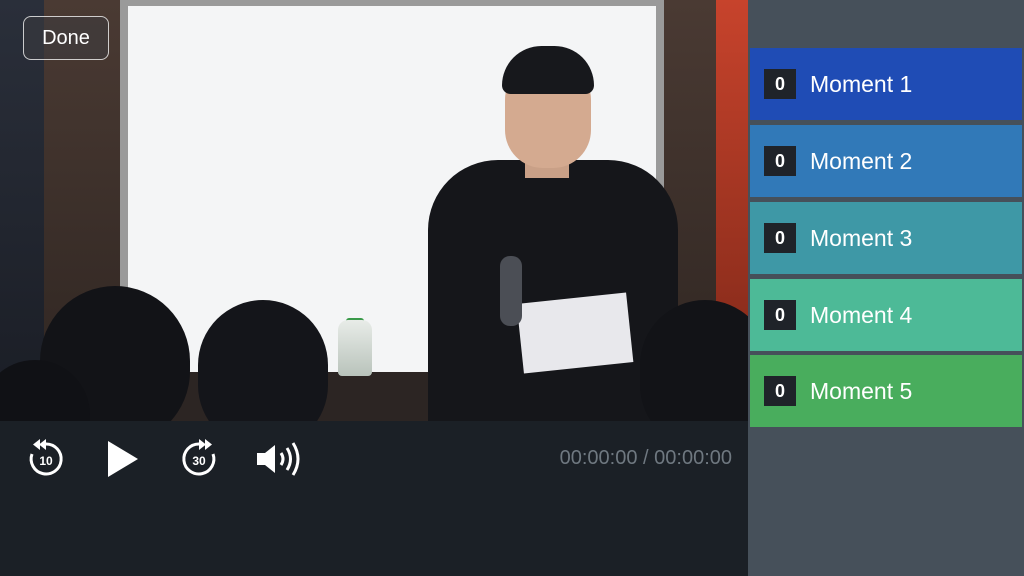 This screenshot has height=576, width=1024. Describe the element at coordinates (693, 458) in the screenshot. I see `duration: 00:00:00` at that location.